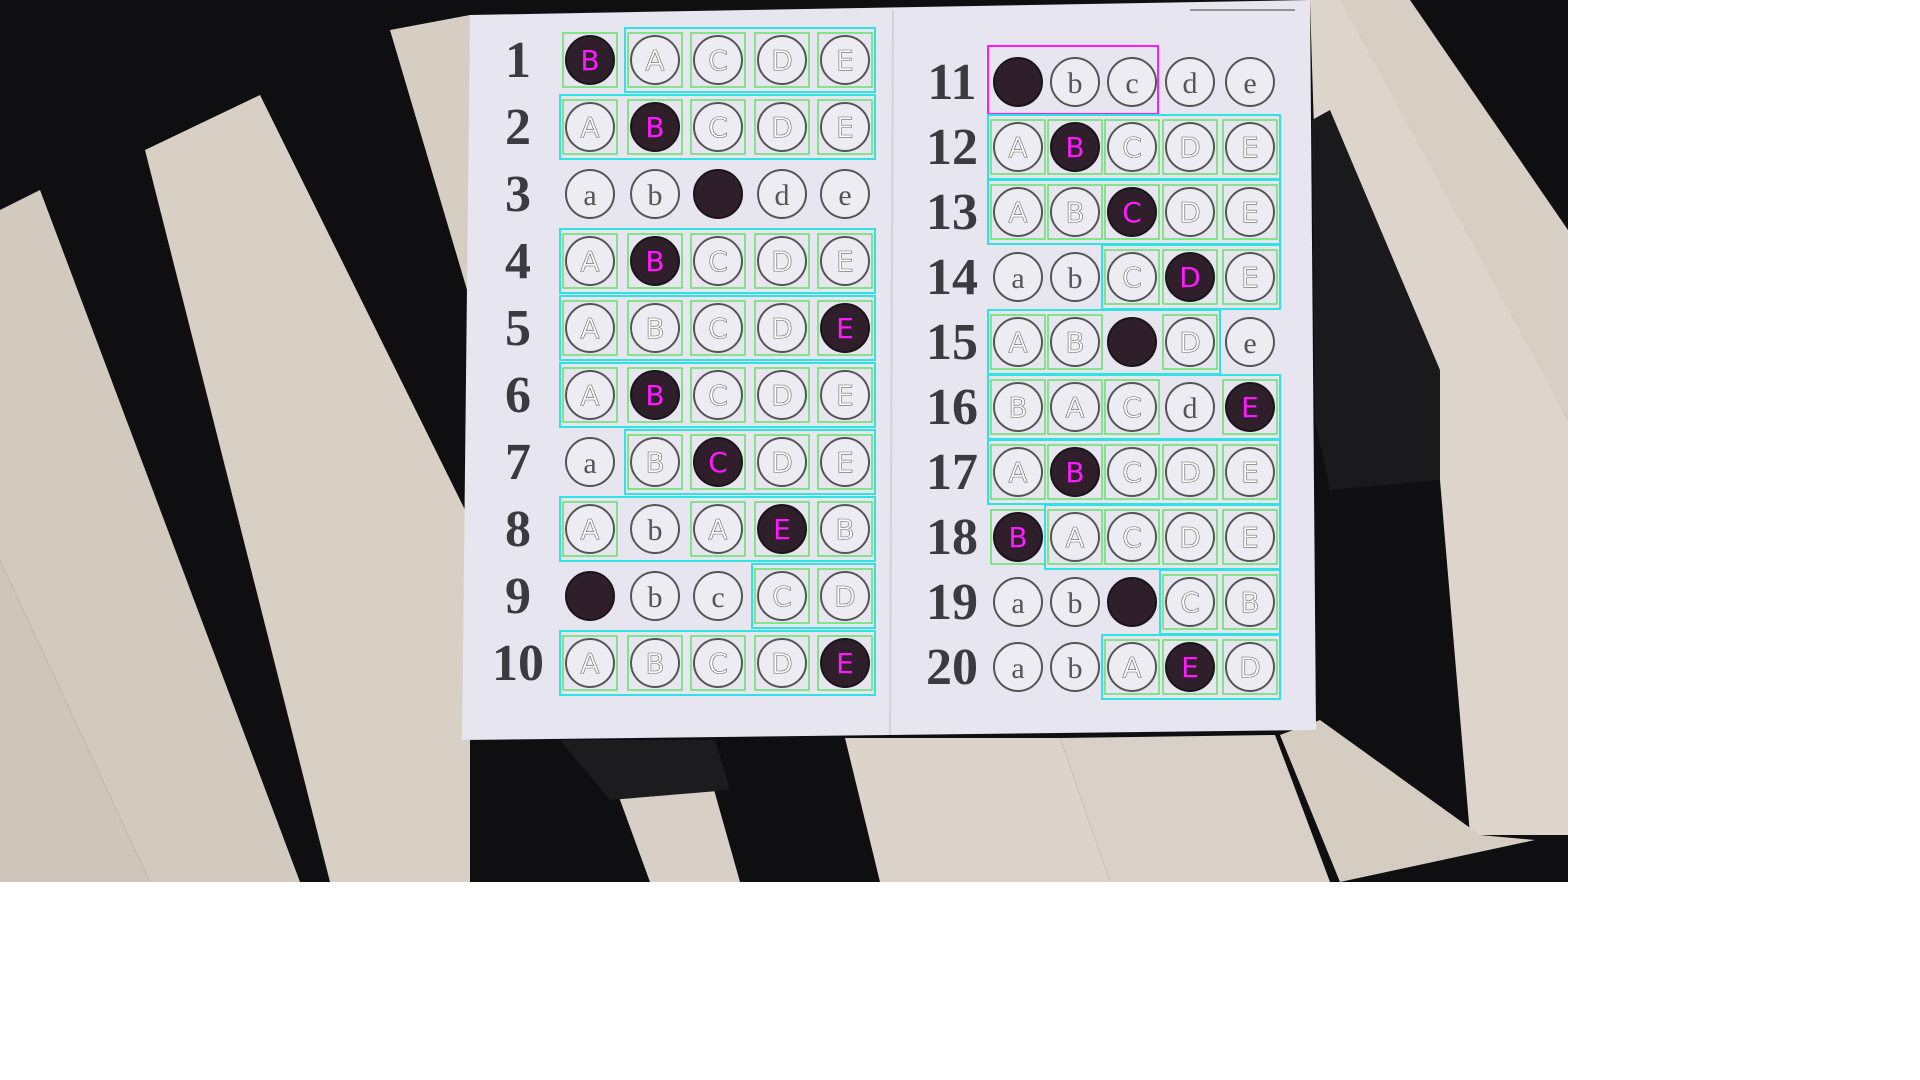 The image size is (1920, 1080). What do you see at coordinates (952, 667) in the screenshot?
I see `question-number: 20` at bounding box center [952, 667].